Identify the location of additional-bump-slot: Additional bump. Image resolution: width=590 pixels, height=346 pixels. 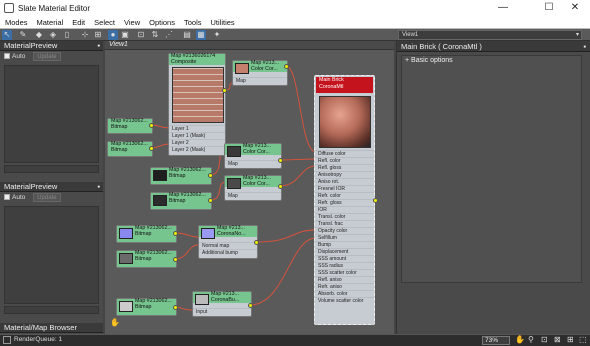
(228, 252).